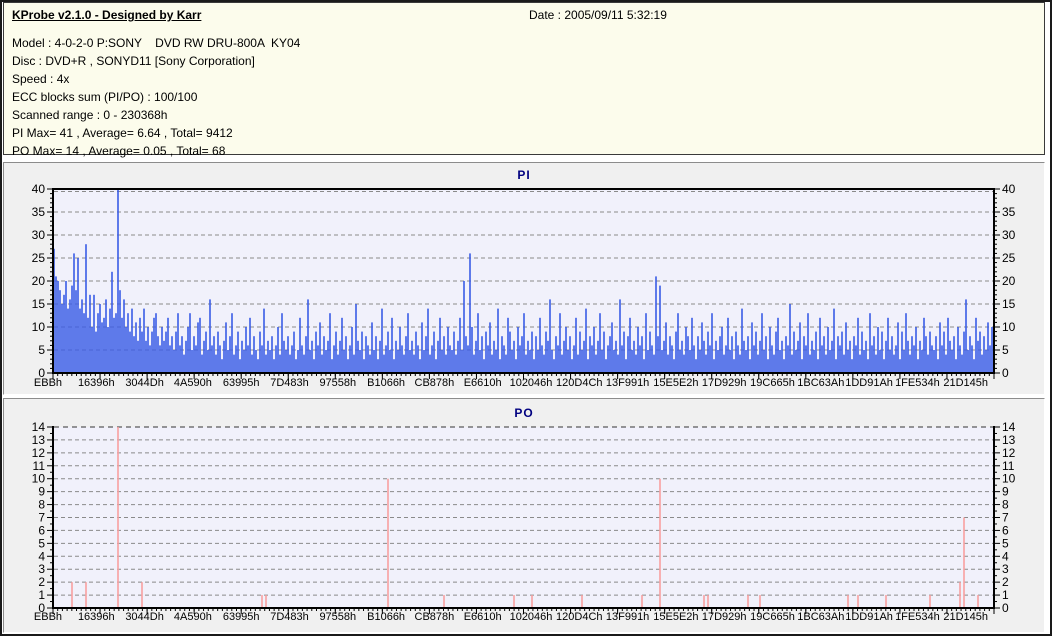 The image size is (1052, 636). What do you see at coordinates (122, 133) in the screenshot?
I see `info-pi-stats: PI Max= 41 , Average= 6.64 , Total= 9412` at bounding box center [122, 133].